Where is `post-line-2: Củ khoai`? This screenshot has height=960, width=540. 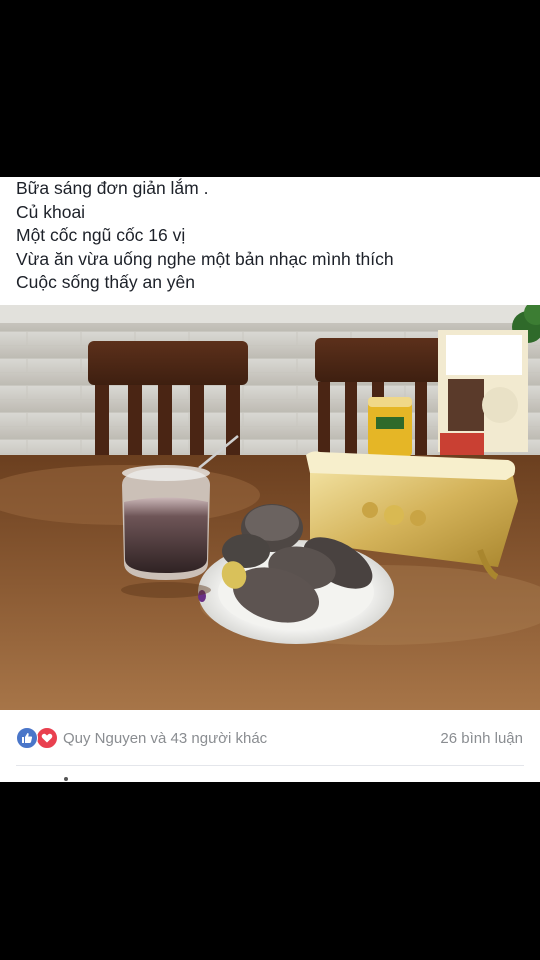 post-line-2: Củ khoai is located at coordinates (51, 211).